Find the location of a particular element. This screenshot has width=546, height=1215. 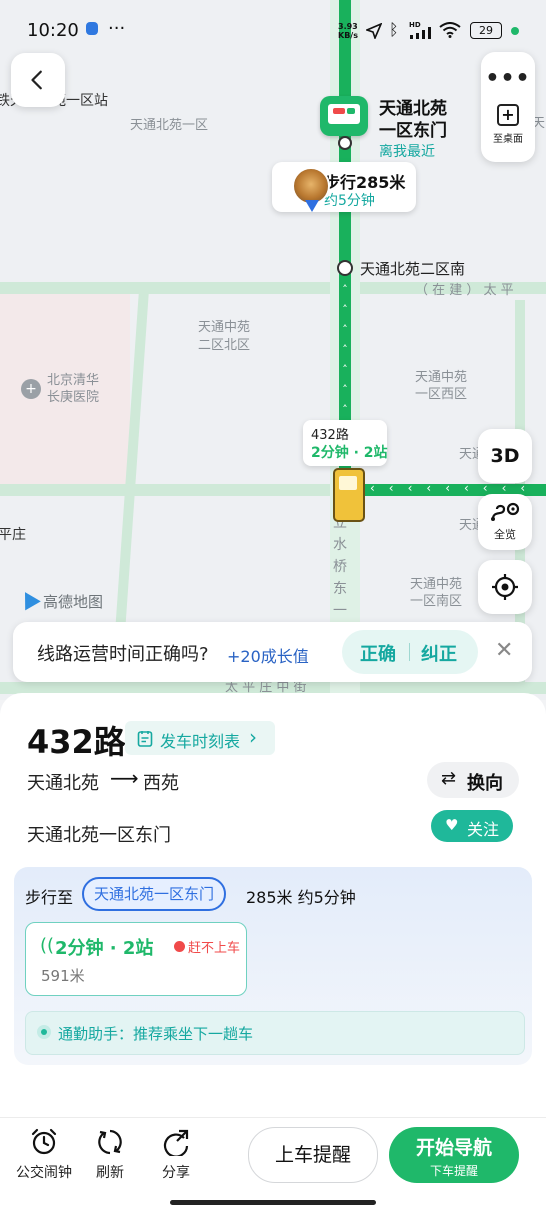

feedback-fix-button: 纠正 is located at coordinates (439, 653).